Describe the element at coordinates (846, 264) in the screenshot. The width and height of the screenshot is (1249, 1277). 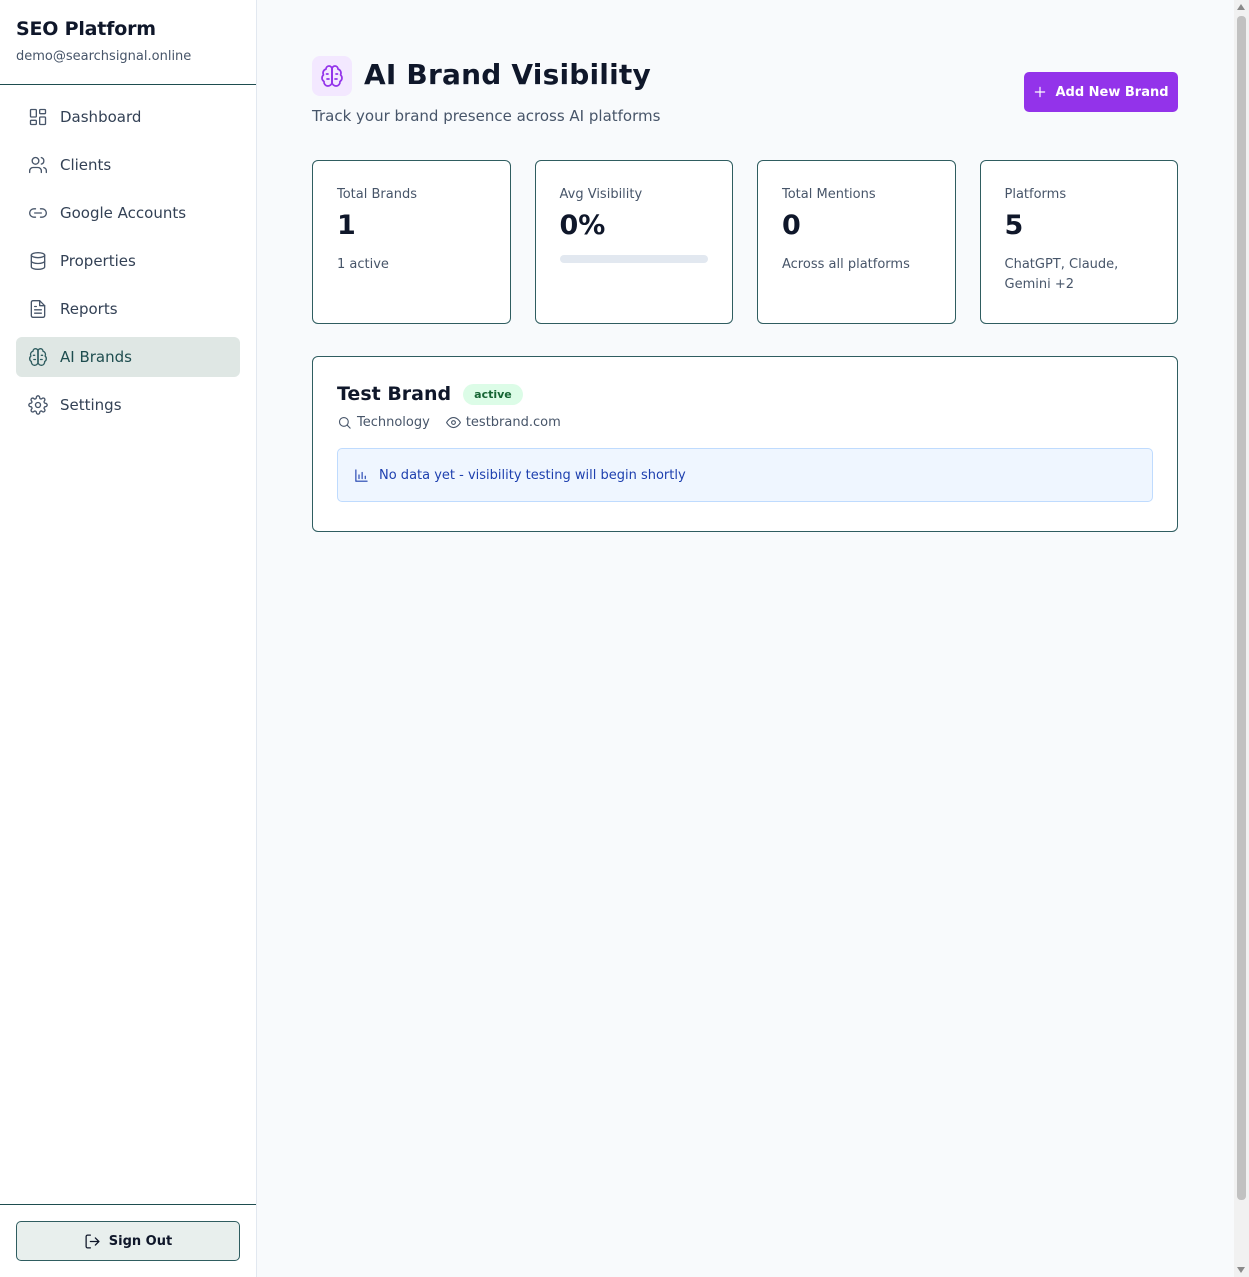
I see `stat-sub: Across all platforms` at that location.